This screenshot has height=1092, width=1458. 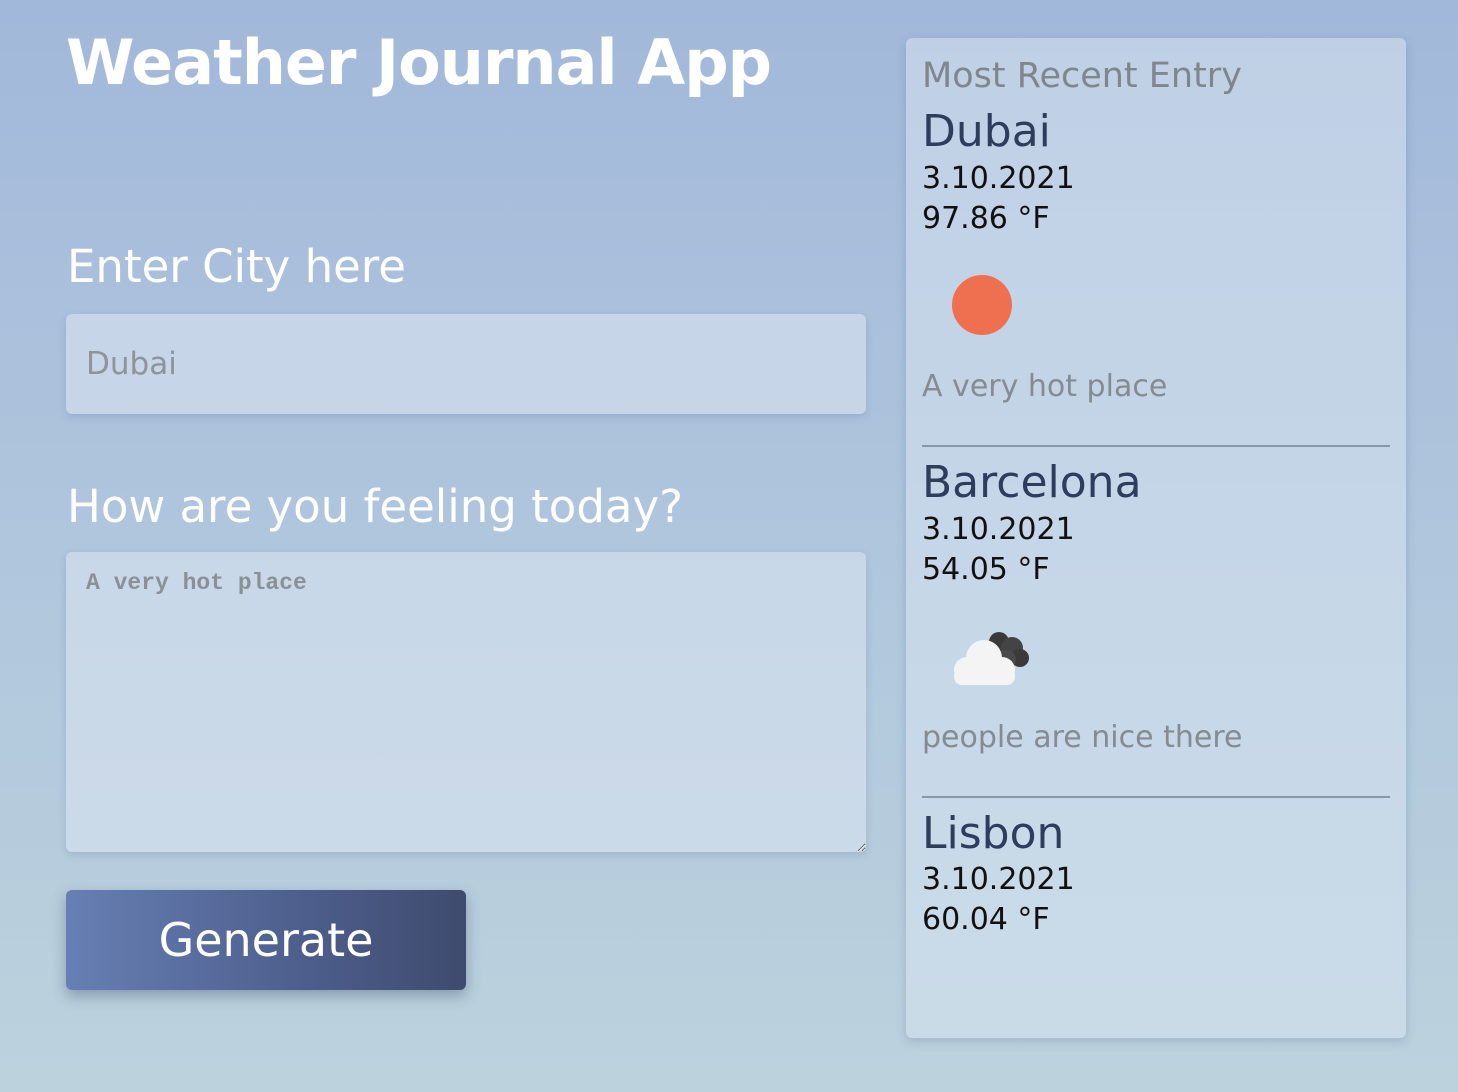 What do you see at coordinates (466, 364) in the screenshot?
I see `city-input` at bounding box center [466, 364].